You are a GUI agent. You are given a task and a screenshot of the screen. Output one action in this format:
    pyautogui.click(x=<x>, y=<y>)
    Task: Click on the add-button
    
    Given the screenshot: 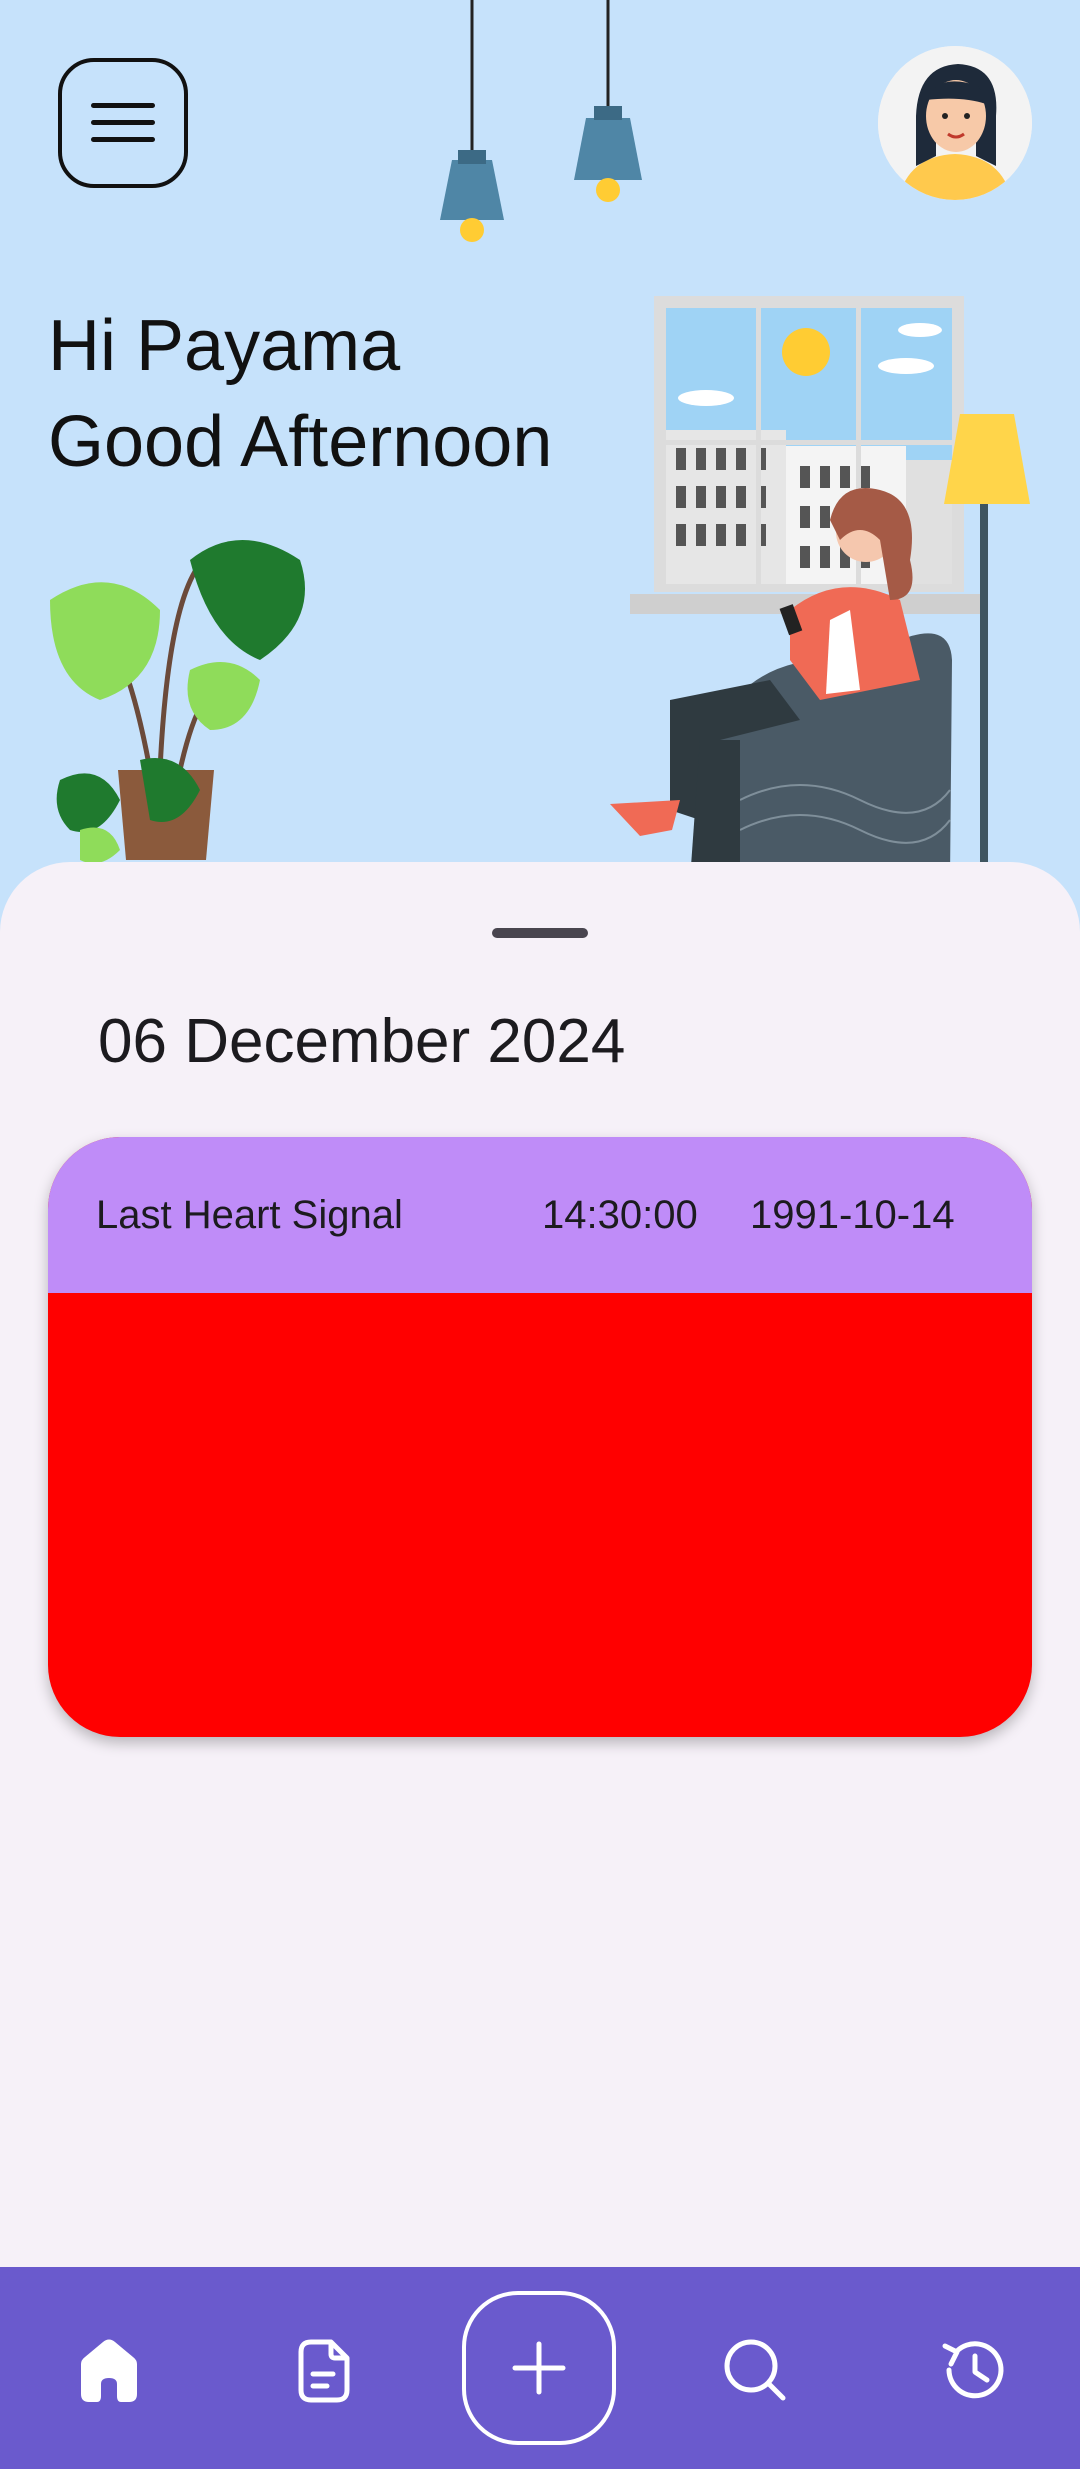 What is the action you would take?
    pyautogui.click(x=539, y=2368)
    